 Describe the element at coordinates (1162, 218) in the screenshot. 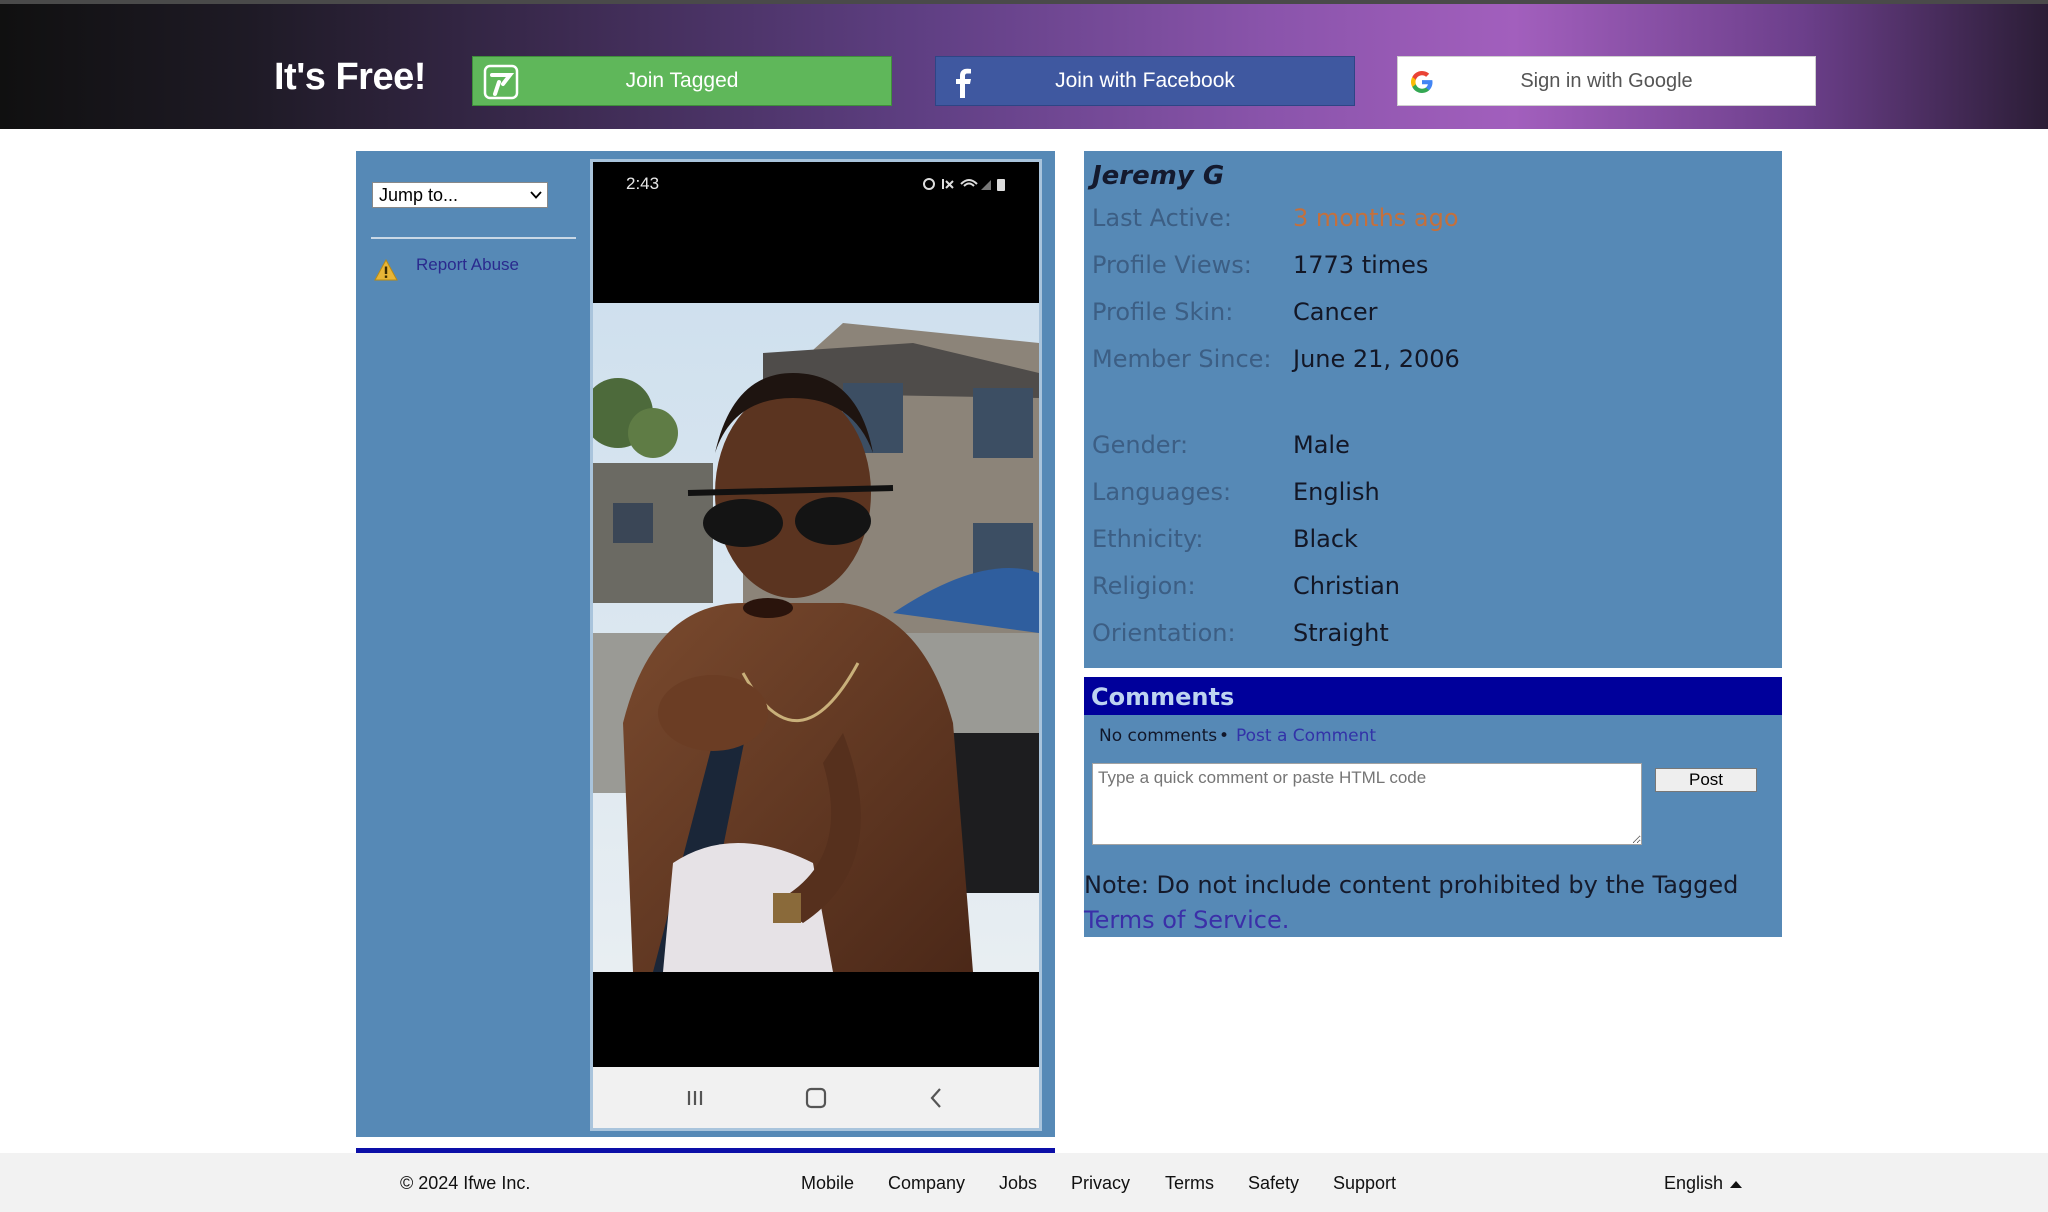

I see `field-label: Last Active:` at that location.